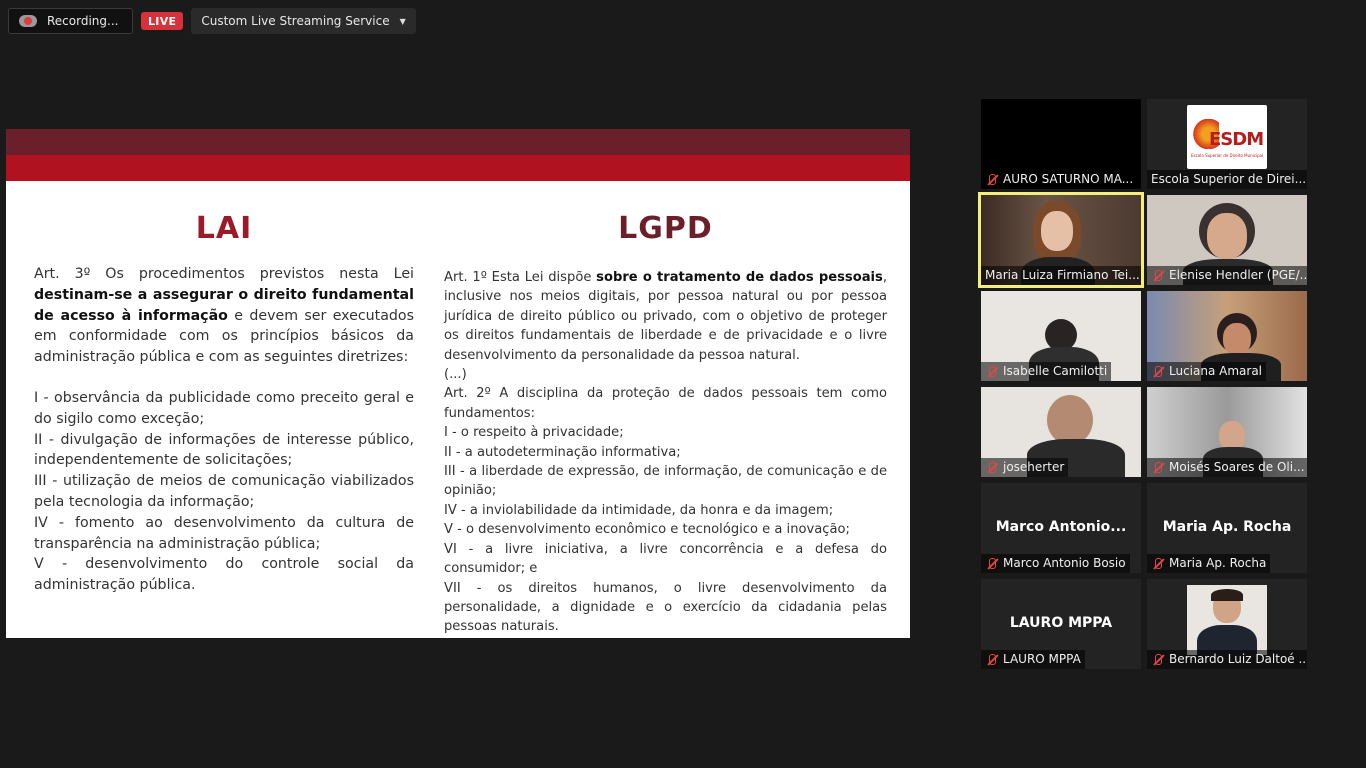 The height and width of the screenshot is (768, 1366). What do you see at coordinates (1070, 420) in the screenshot?
I see `participant-video-hair` at bounding box center [1070, 420].